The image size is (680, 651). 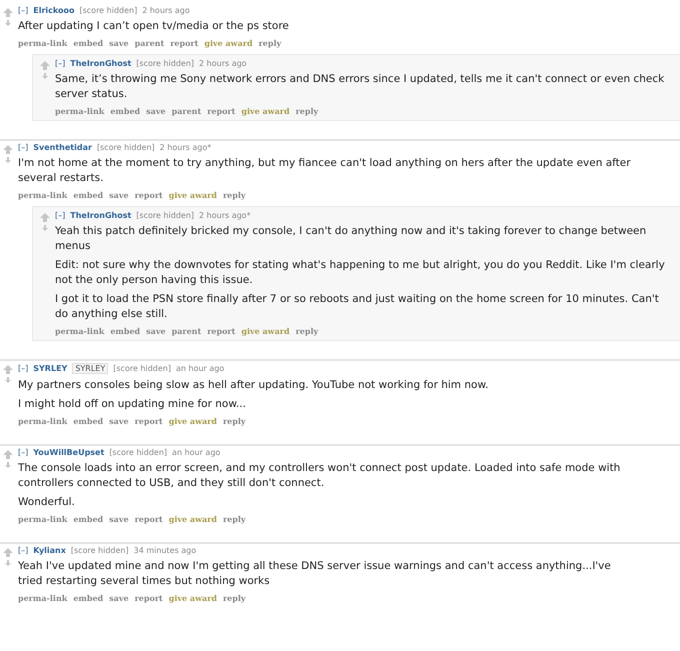 What do you see at coordinates (154, 26) in the screenshot?
I see `comment-text: After updating I can’t open tv/media or the ps store` at bounding box center [154, 26].